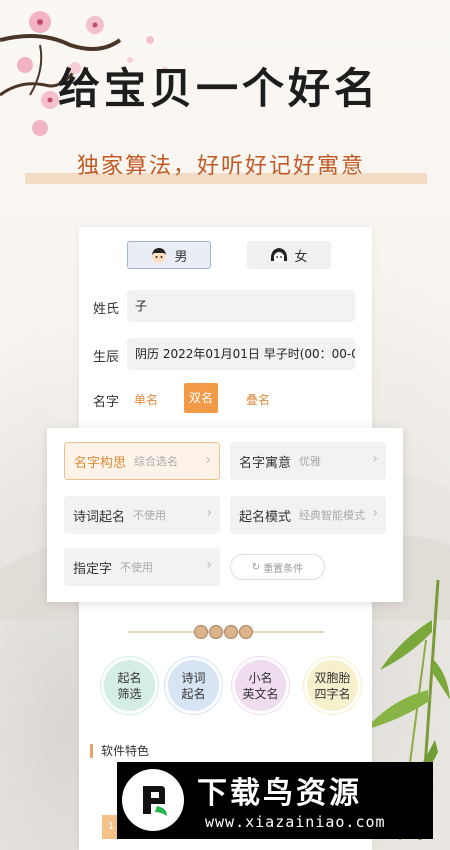 The width and height of the screenshot is (450, 850). What do you see at coordinates (295, 822) in the screenshot?
I see `watermark-url: www.xiazainiao.com` at bounding box center [295, 822].